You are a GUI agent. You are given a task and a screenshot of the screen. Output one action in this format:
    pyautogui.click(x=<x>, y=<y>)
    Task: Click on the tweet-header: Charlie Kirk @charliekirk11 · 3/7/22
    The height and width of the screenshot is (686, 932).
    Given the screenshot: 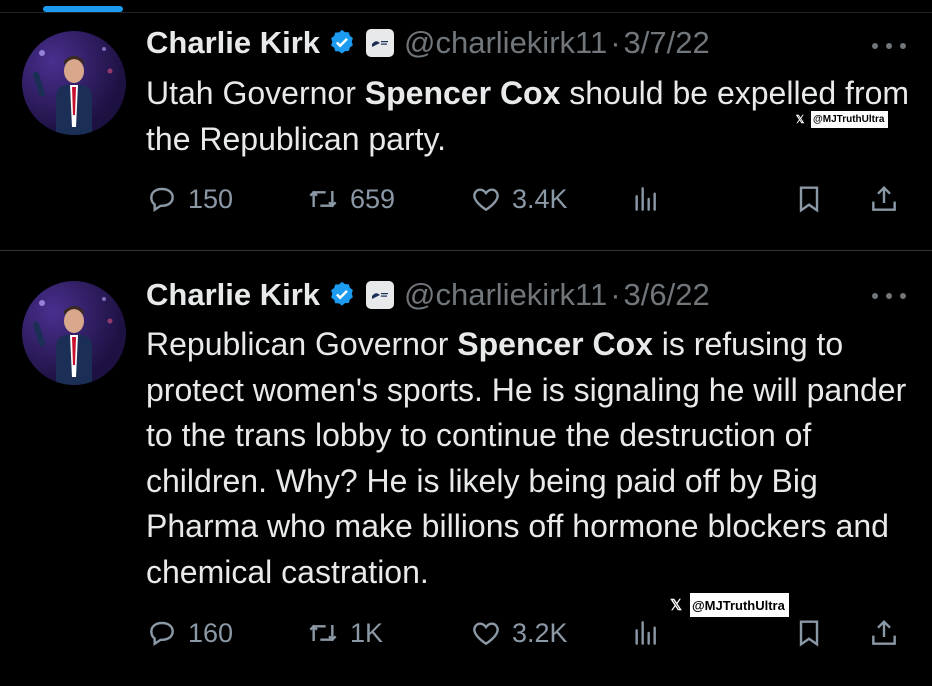 What is the action you would take?
    pyautogui.click(x=428, y=43)
    